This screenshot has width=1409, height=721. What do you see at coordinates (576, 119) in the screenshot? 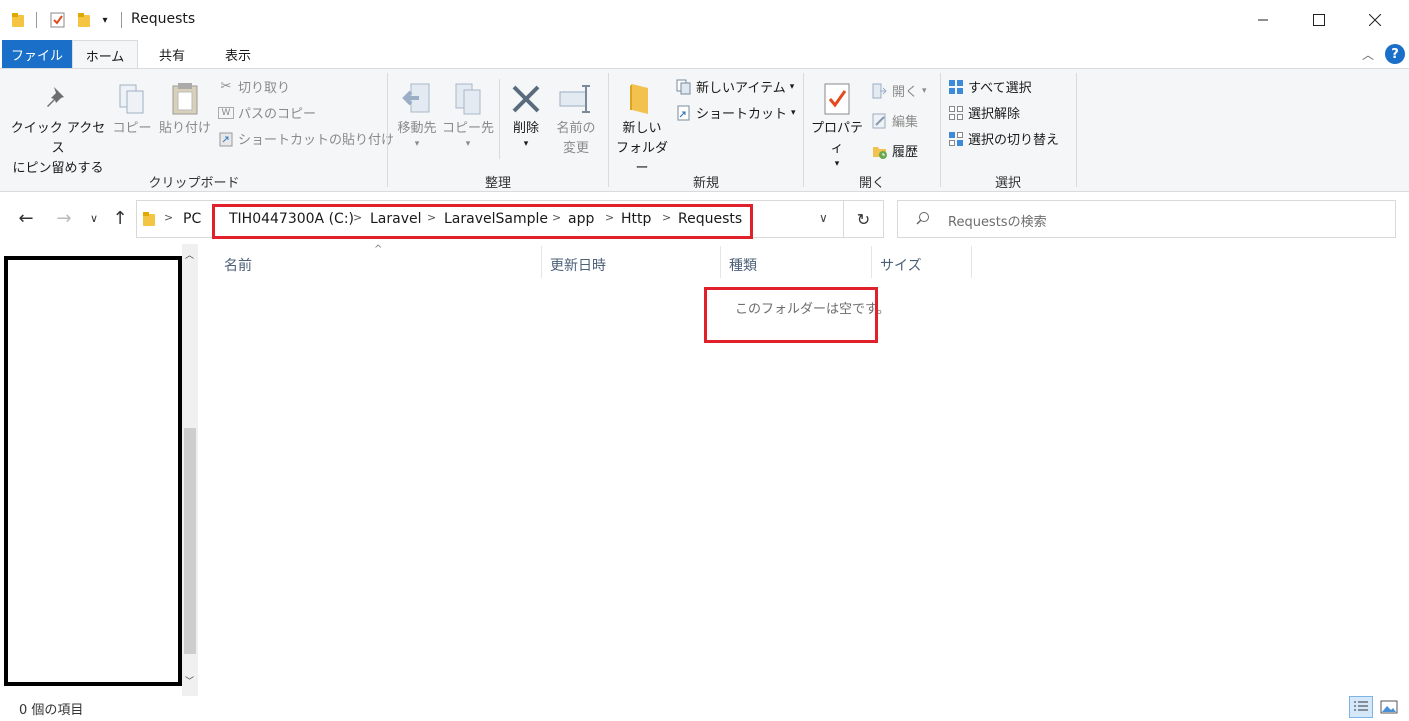
I see `rename-button: 名前の 変更` at bounding box center [576, 119].